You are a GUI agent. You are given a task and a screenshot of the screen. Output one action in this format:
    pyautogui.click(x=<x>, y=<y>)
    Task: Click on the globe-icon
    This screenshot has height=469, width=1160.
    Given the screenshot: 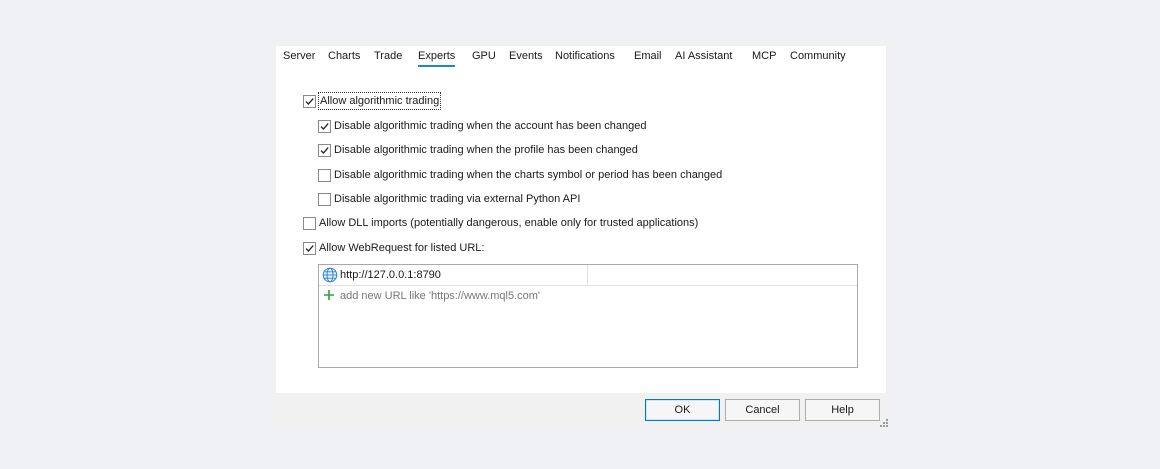 What is the action you would take?
    pyautogui.click(x=330, y=275)
    